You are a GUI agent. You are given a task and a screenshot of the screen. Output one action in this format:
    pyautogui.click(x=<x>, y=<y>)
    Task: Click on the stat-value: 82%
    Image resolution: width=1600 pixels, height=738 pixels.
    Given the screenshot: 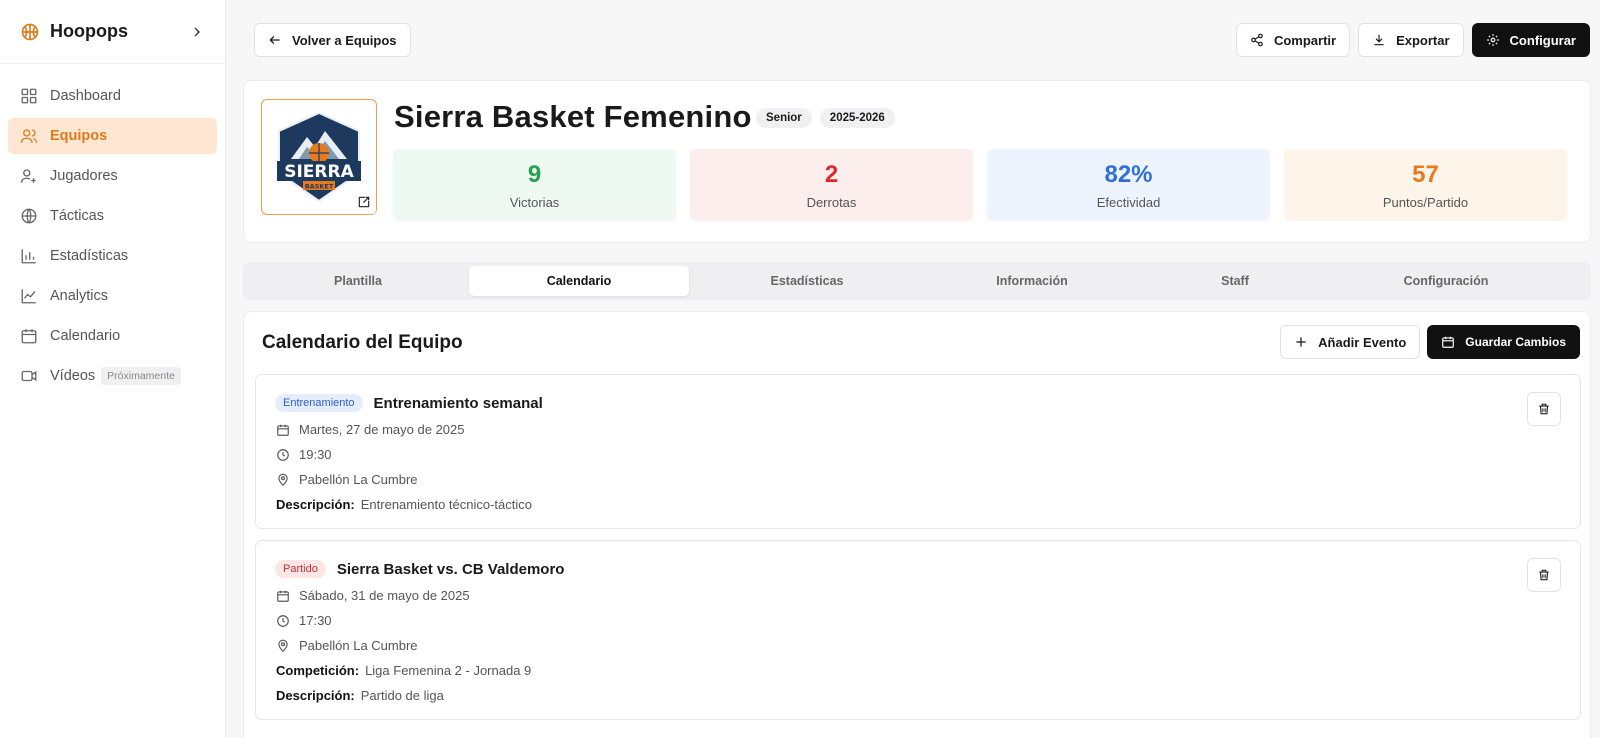 What is the action you would take?
    pyautogui.click(x=1128, y=174)
    